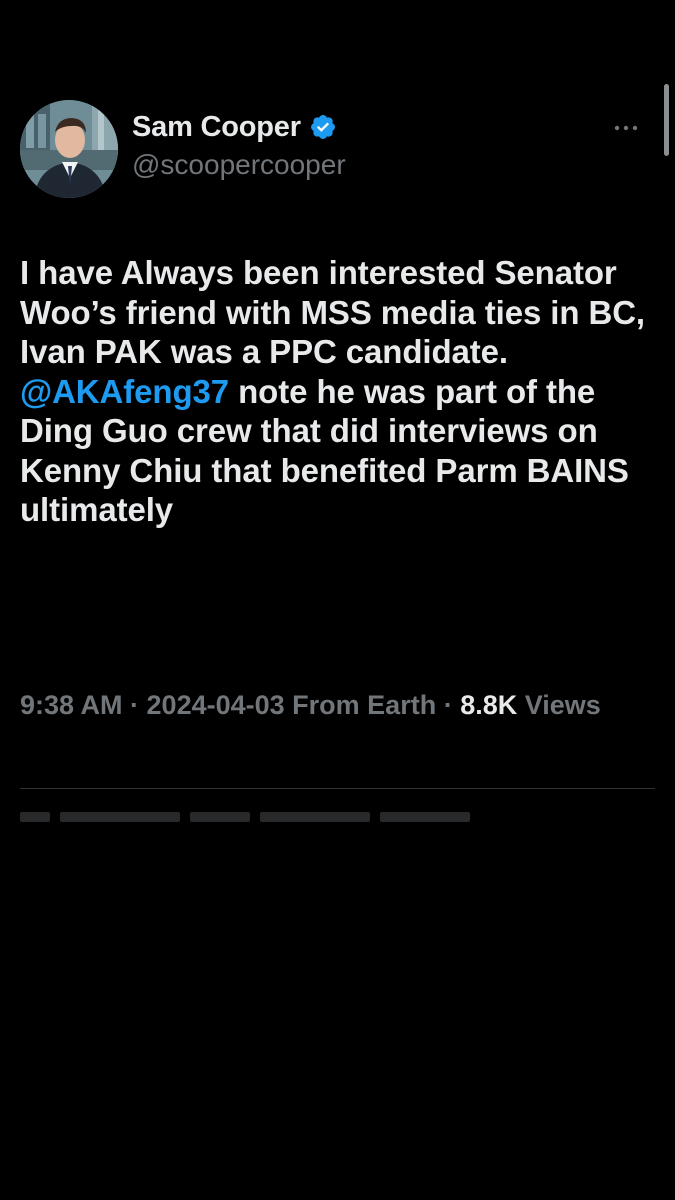 The width and height of the screenshot is (675, 1200). What do you see at coordinates (323, 127) in the screenshot?
I see `verified-badge-icon` at bounding box center [323, 127].